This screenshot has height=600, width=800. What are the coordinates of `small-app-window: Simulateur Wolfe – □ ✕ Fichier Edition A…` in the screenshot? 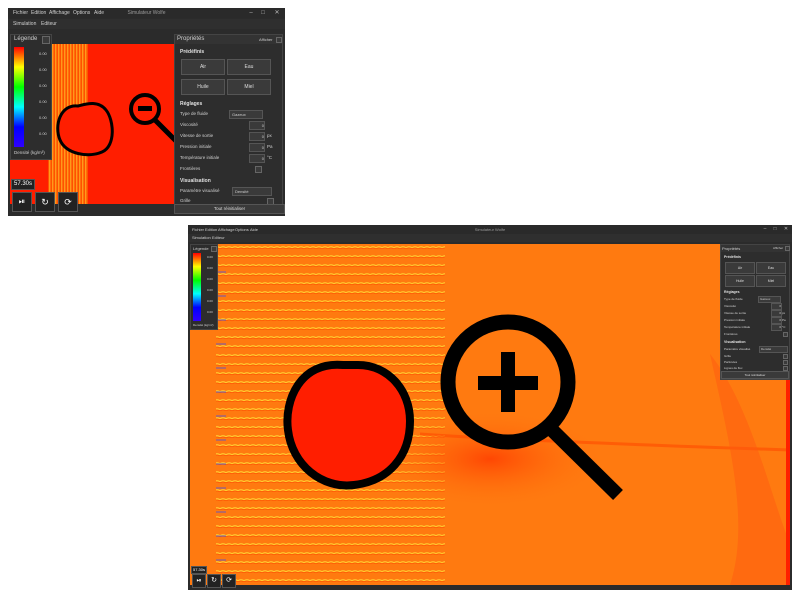 It's located at (146, 112).